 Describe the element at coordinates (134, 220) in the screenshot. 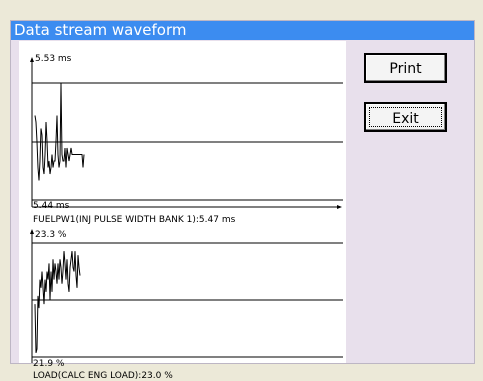

I see `chart-1-caption: FUELPW1(INJ PULSE WIDTH BANK 1):5.47 ms` at that location.